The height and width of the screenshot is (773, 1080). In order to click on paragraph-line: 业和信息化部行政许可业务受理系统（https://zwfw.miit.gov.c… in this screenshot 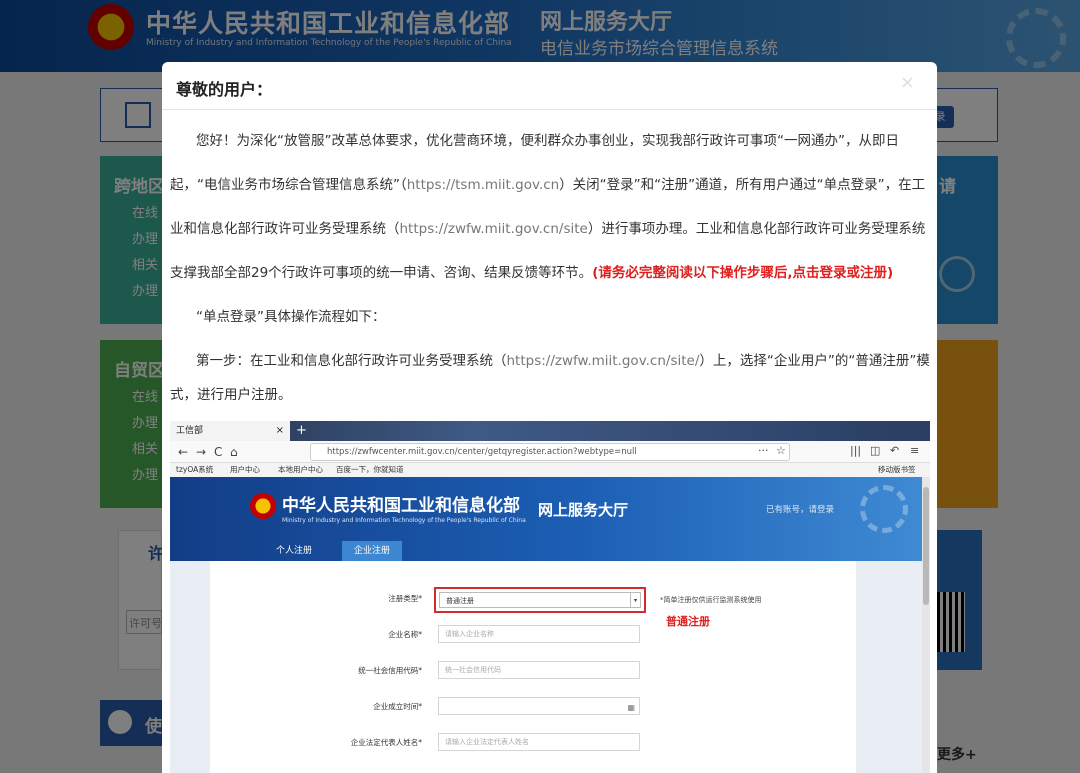, I will do `click(548, 229)`.